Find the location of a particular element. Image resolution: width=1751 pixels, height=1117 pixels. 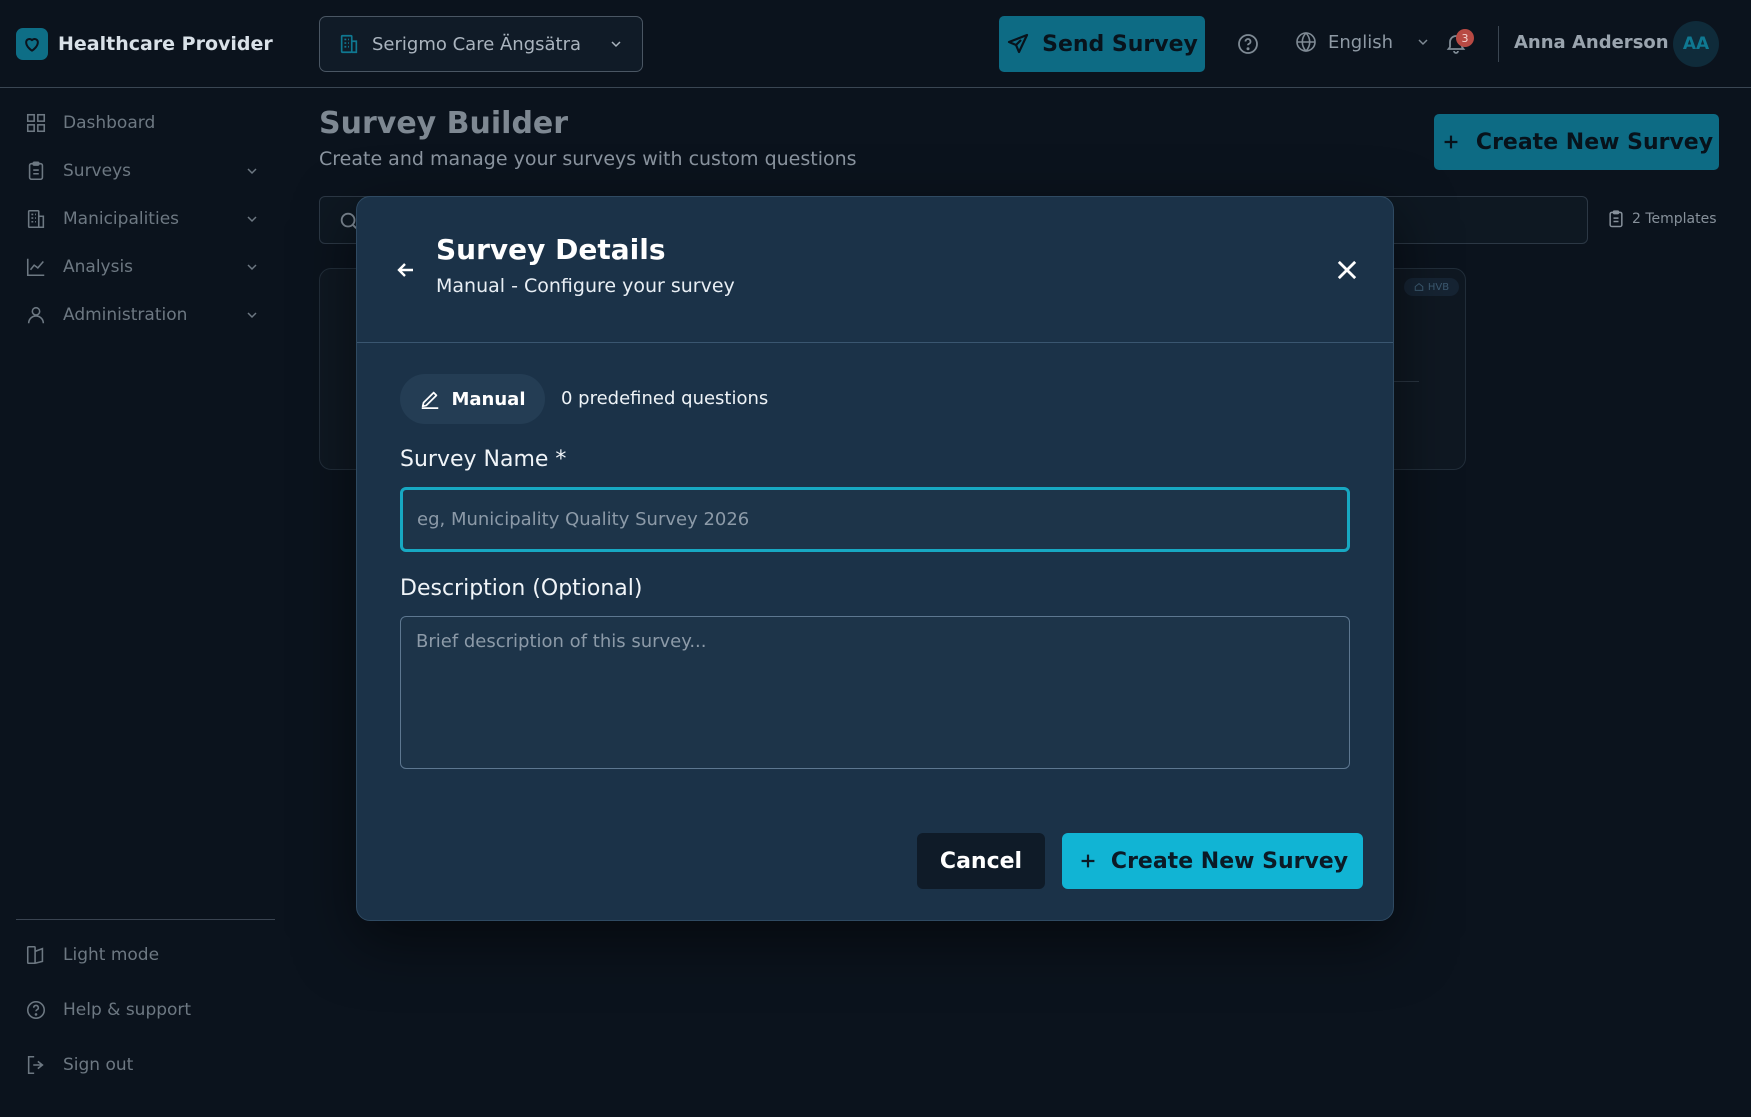

create-survey-button: Create New Survey is located at coordinates (1212, 861).